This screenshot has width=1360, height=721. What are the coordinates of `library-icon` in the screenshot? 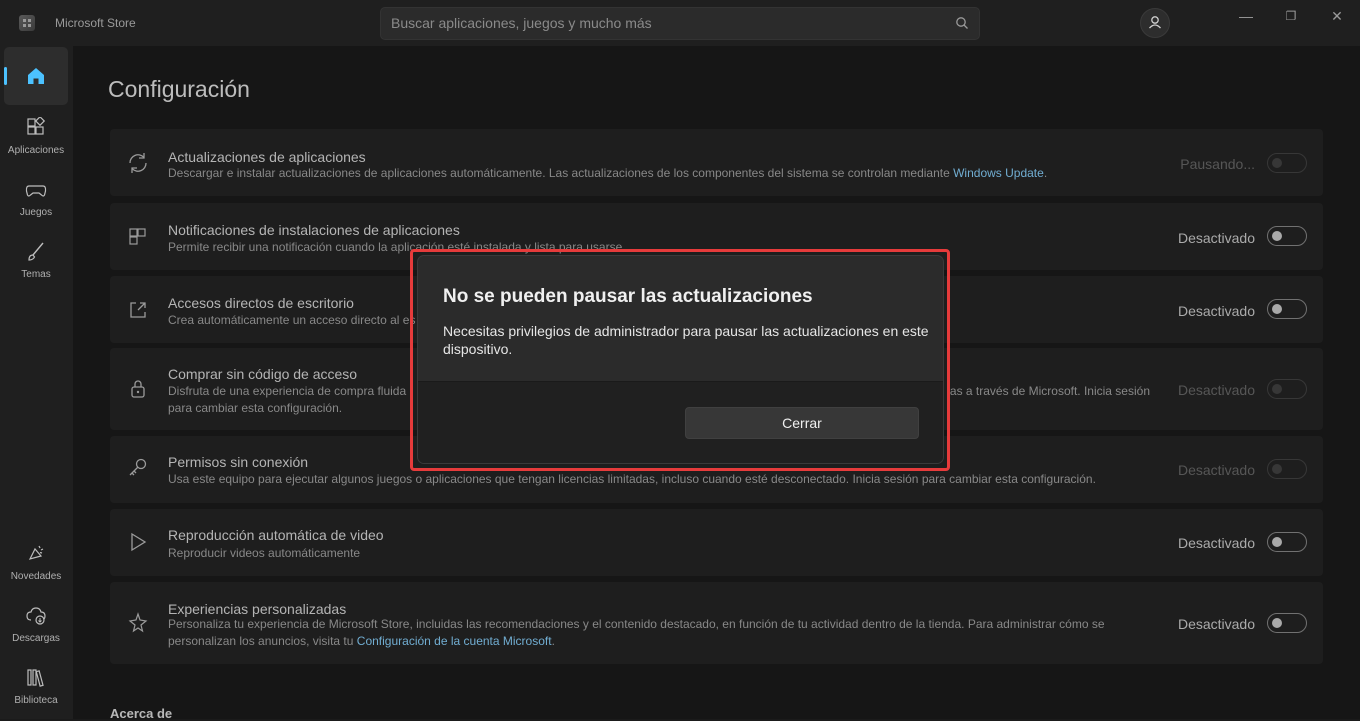 It's located at (35, 678).